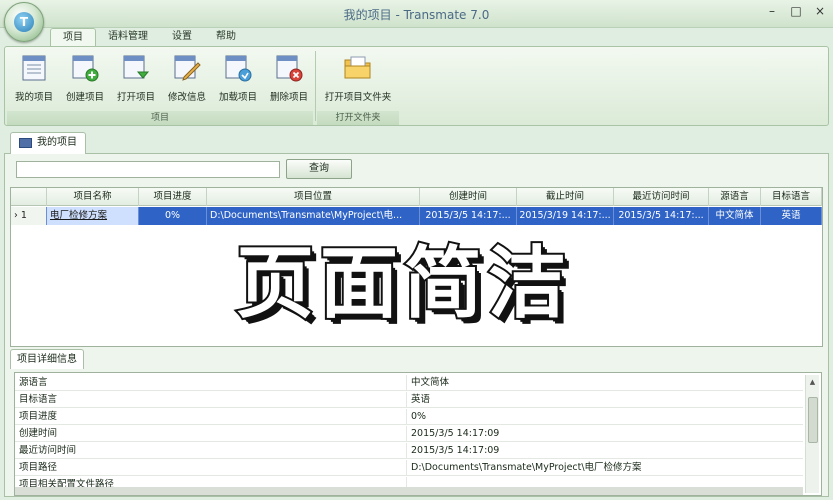 This screenshot has width=833, height=500. I want to click on detail-value: 英语, so click(421, 399).